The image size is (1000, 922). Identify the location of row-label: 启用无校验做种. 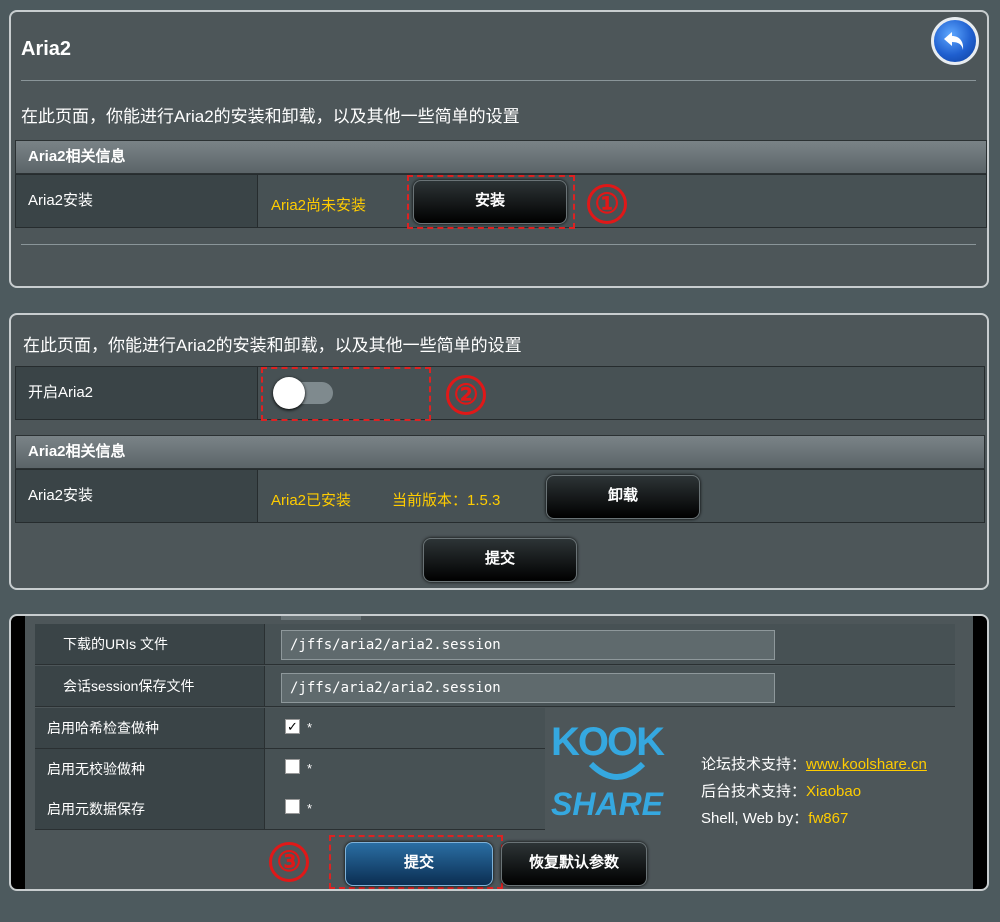
(150, 769).